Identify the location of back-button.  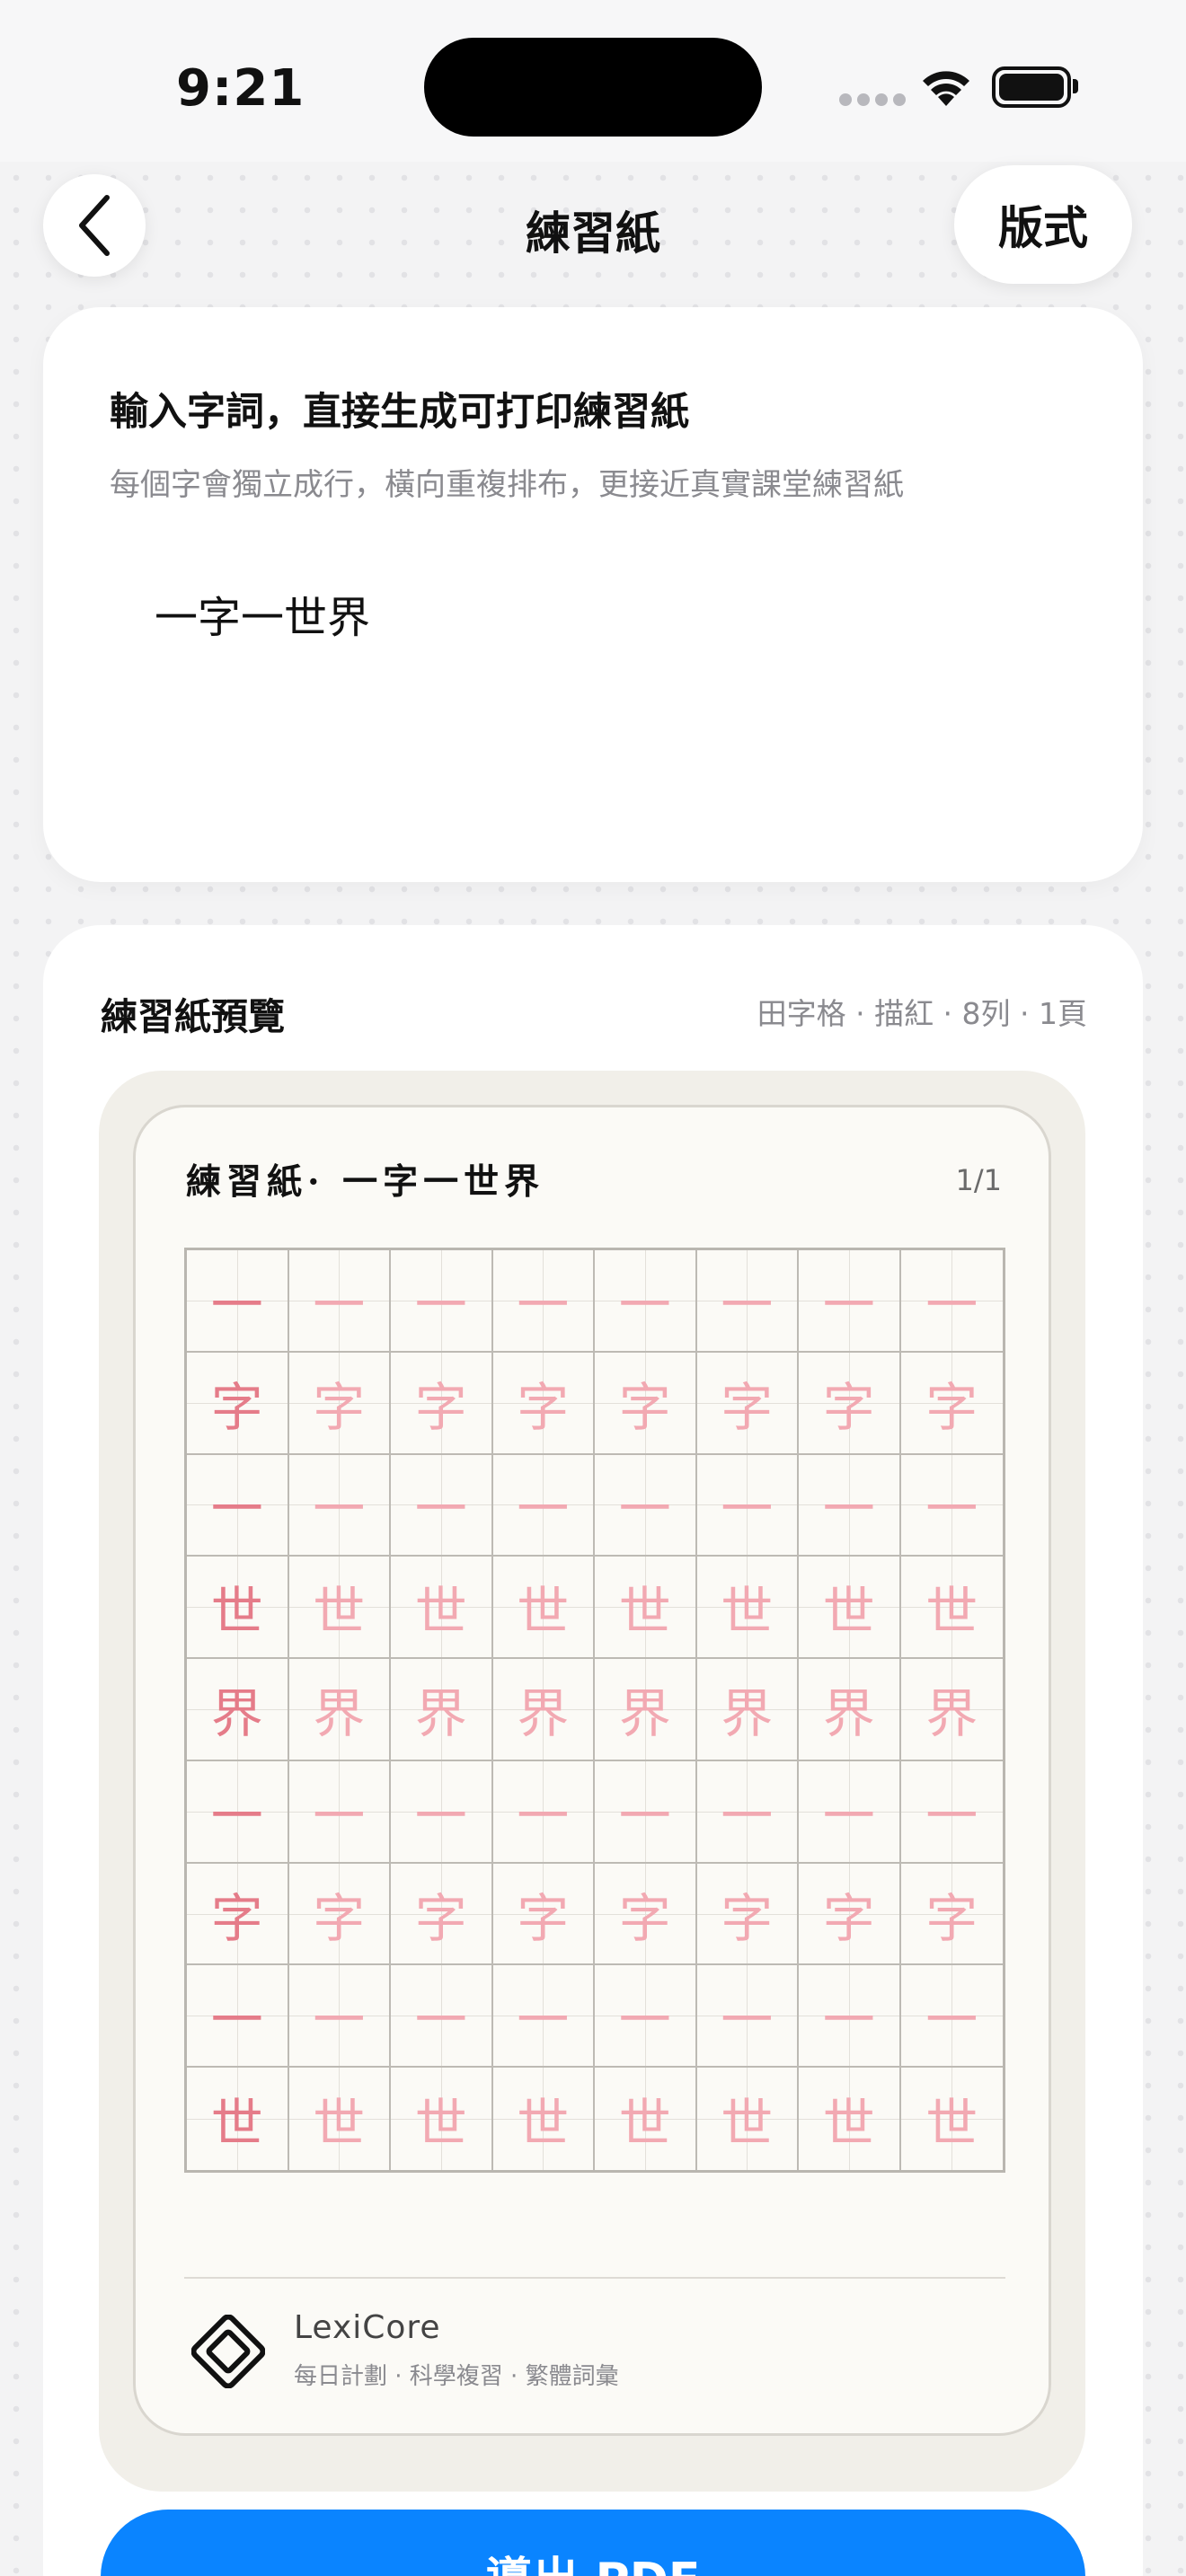
(94, 225).